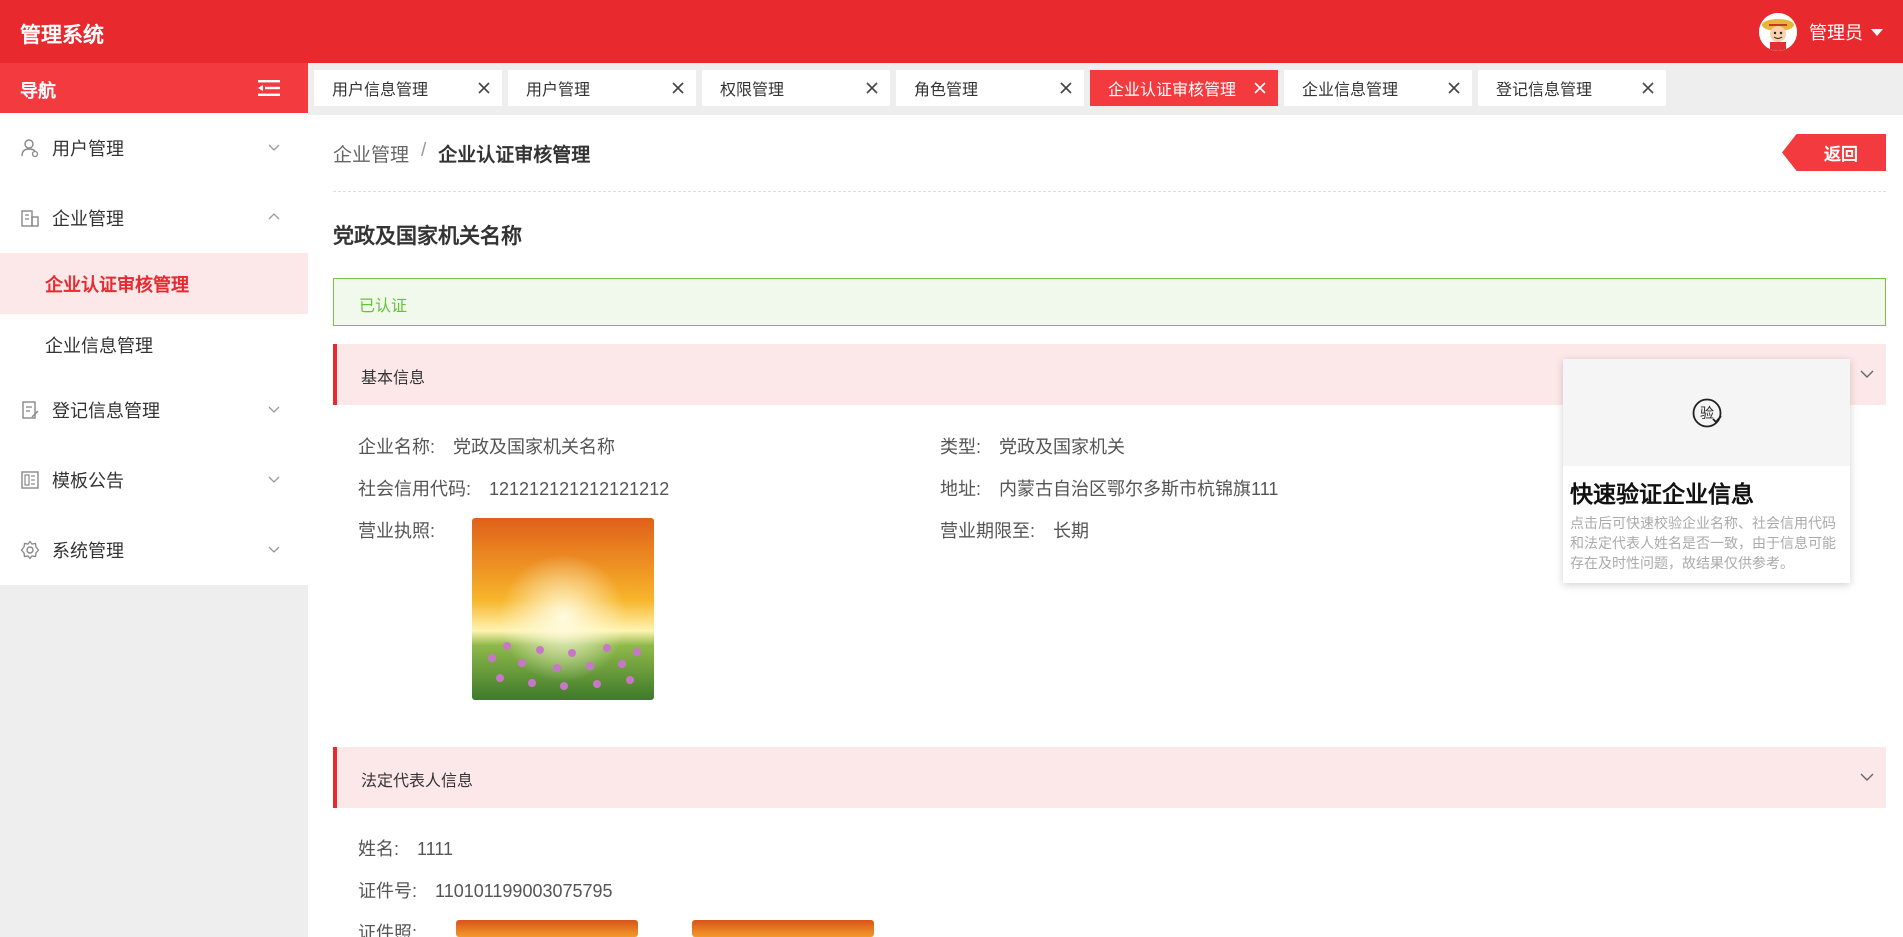 The width and height of the screenshot is (1903, 937). I want to click on divider, so click(1109, 191).